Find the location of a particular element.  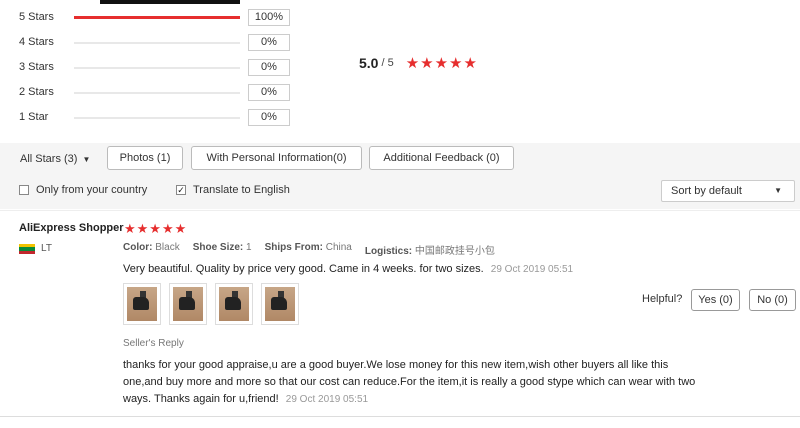

rating-row-2: 2 Stars 0% is located at coordinates (169, 93).